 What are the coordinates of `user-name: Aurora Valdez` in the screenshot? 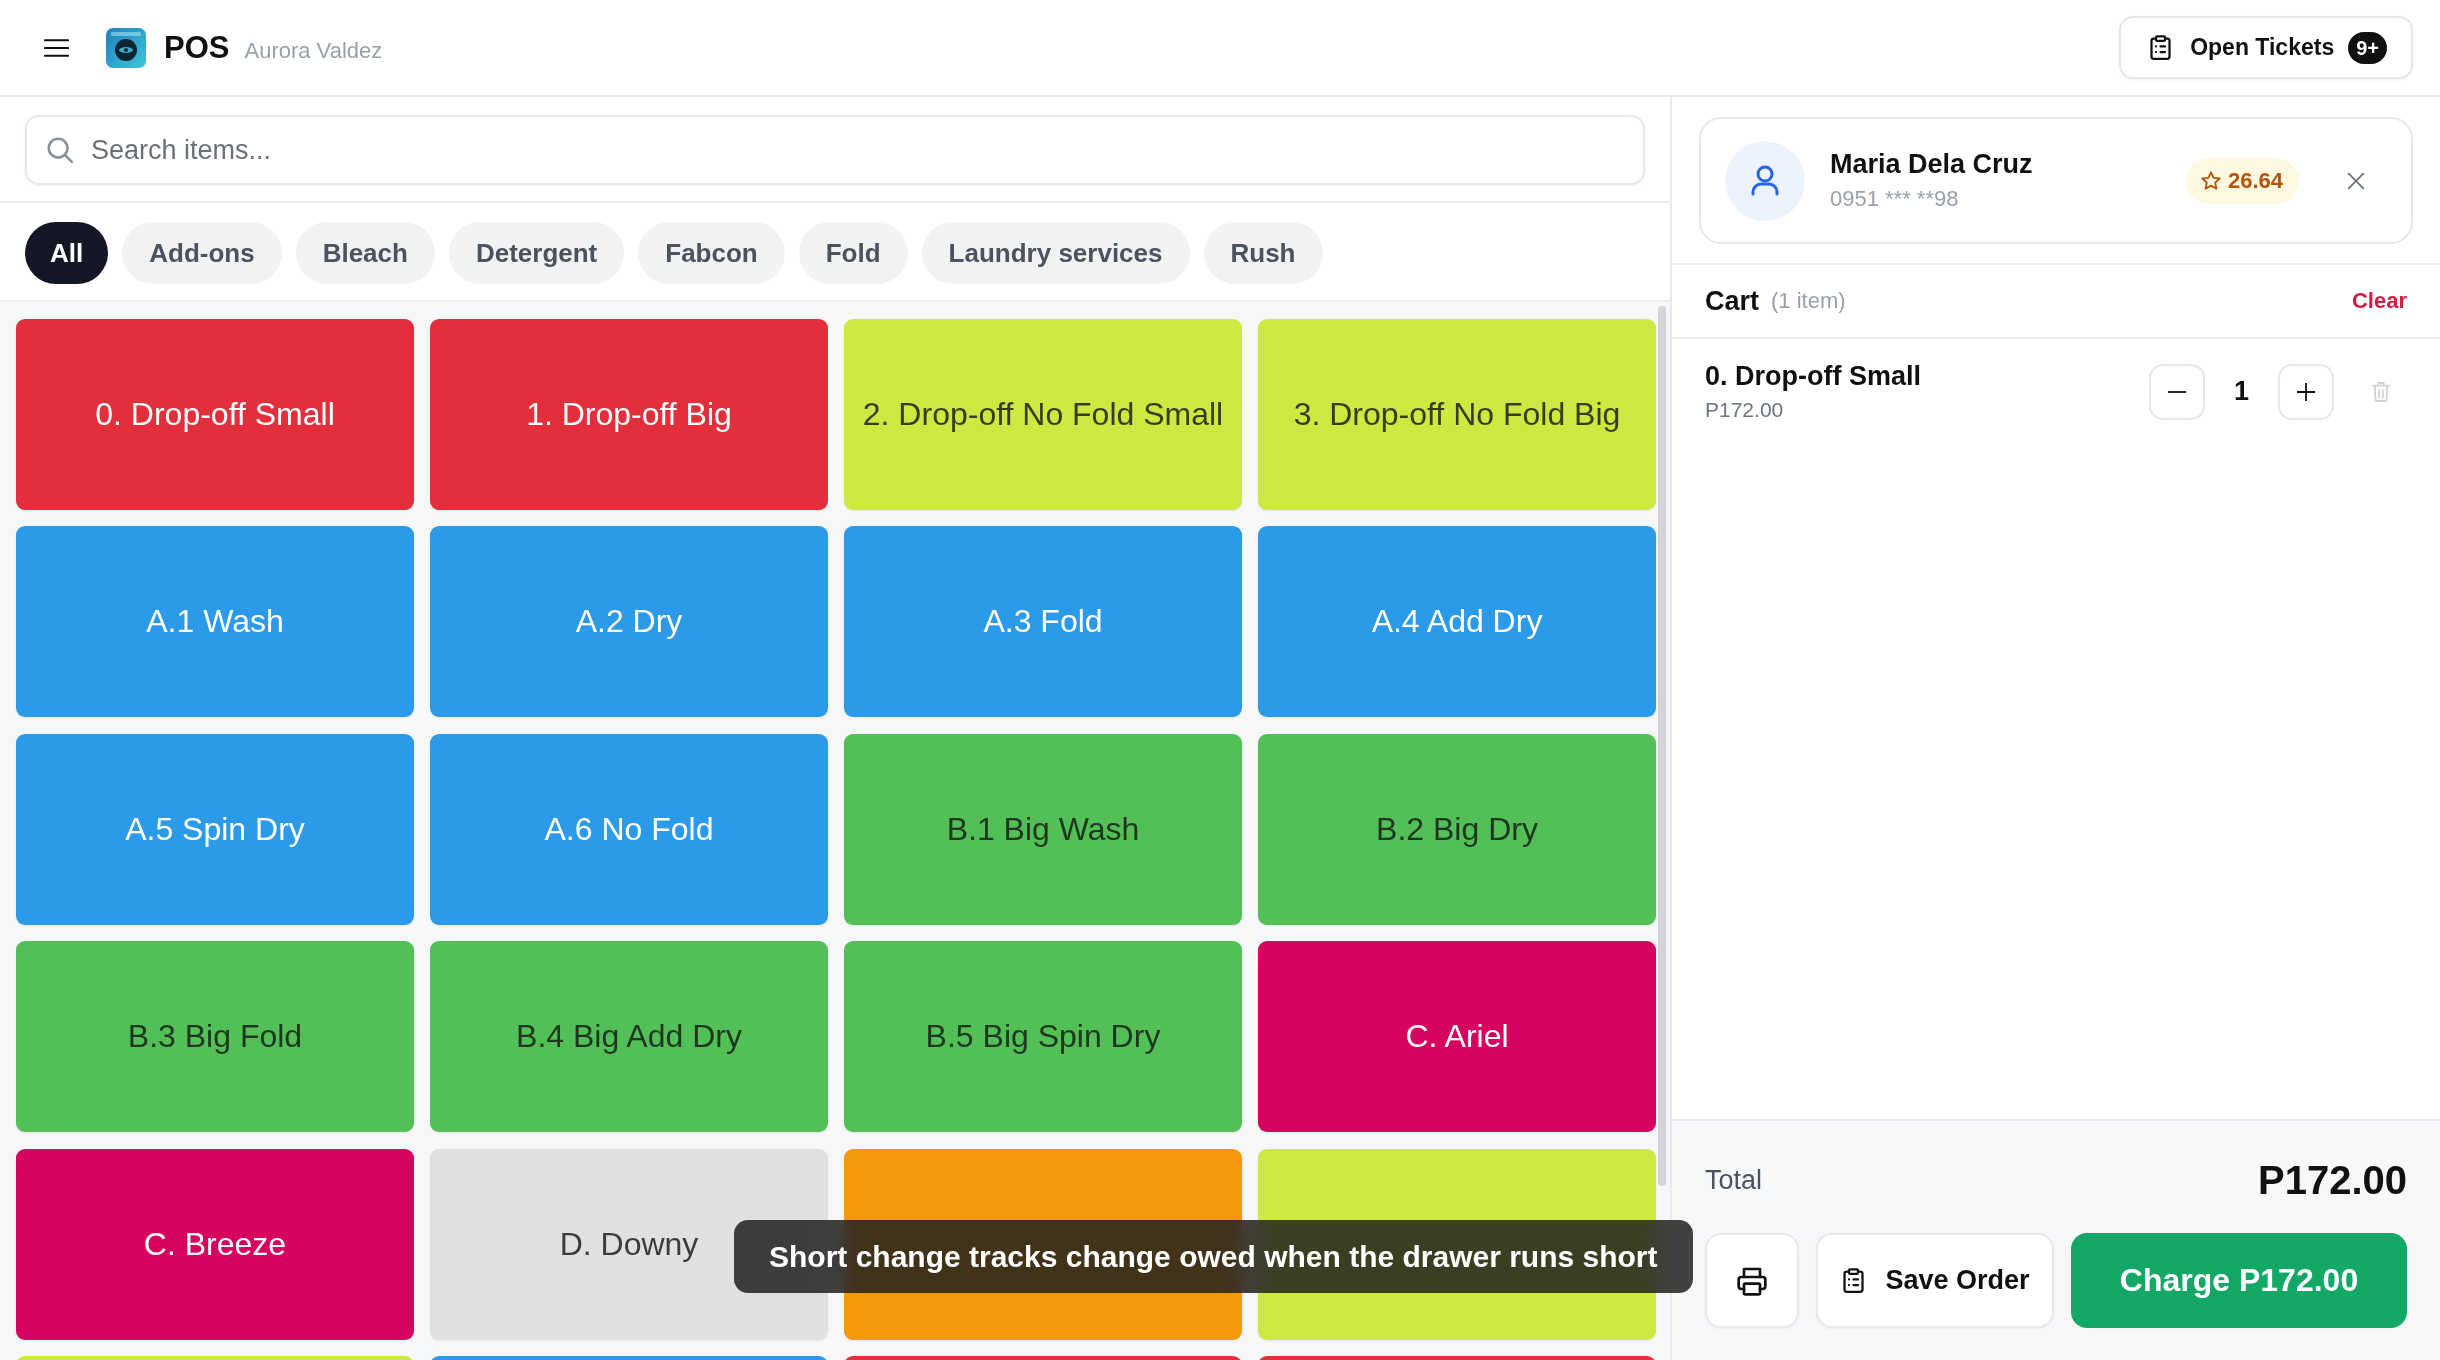 It's located at (313, 50).